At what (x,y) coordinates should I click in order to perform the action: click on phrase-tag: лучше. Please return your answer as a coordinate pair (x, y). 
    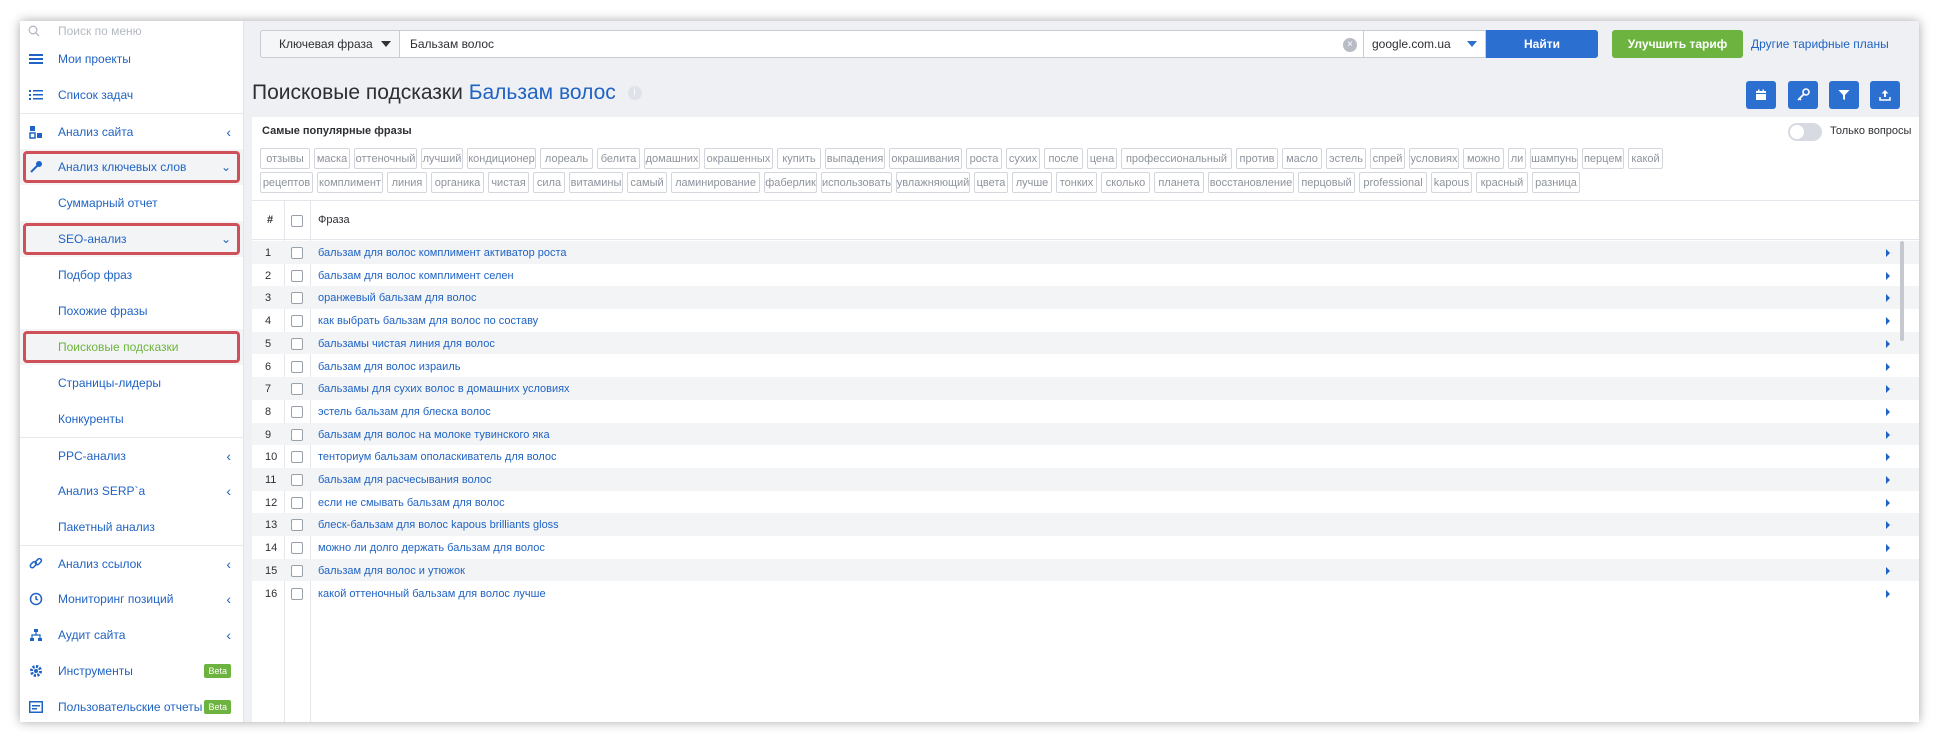
    Looking at the image, I should click on (1032, 182).